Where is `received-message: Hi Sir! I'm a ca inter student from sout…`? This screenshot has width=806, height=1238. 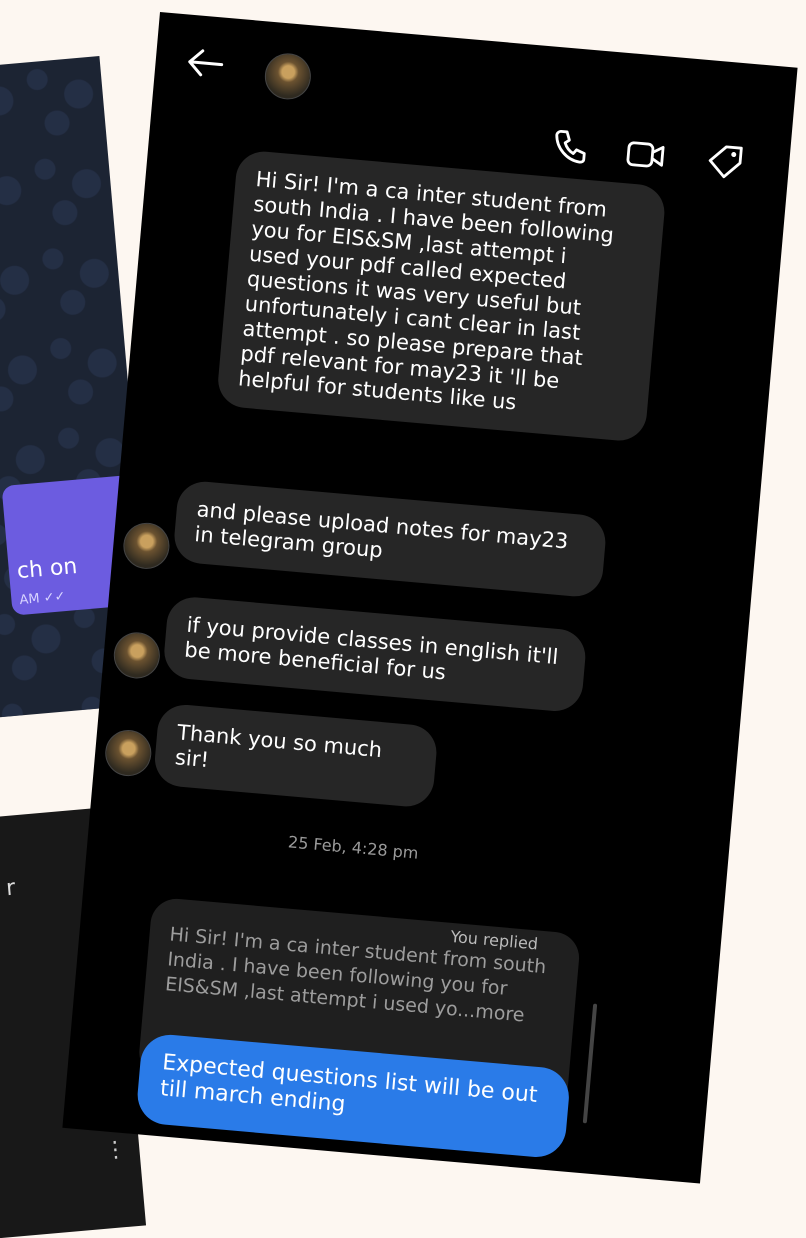
received-message: Hi Sir! I'm a ca inter student from sout… is located at coordinates (441, 296).